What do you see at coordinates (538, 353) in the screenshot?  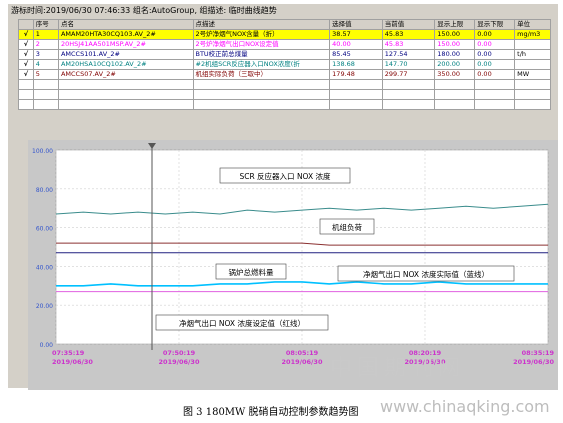 I see `x-tick-time: 08:35:19` at bounding box center [538, 353].